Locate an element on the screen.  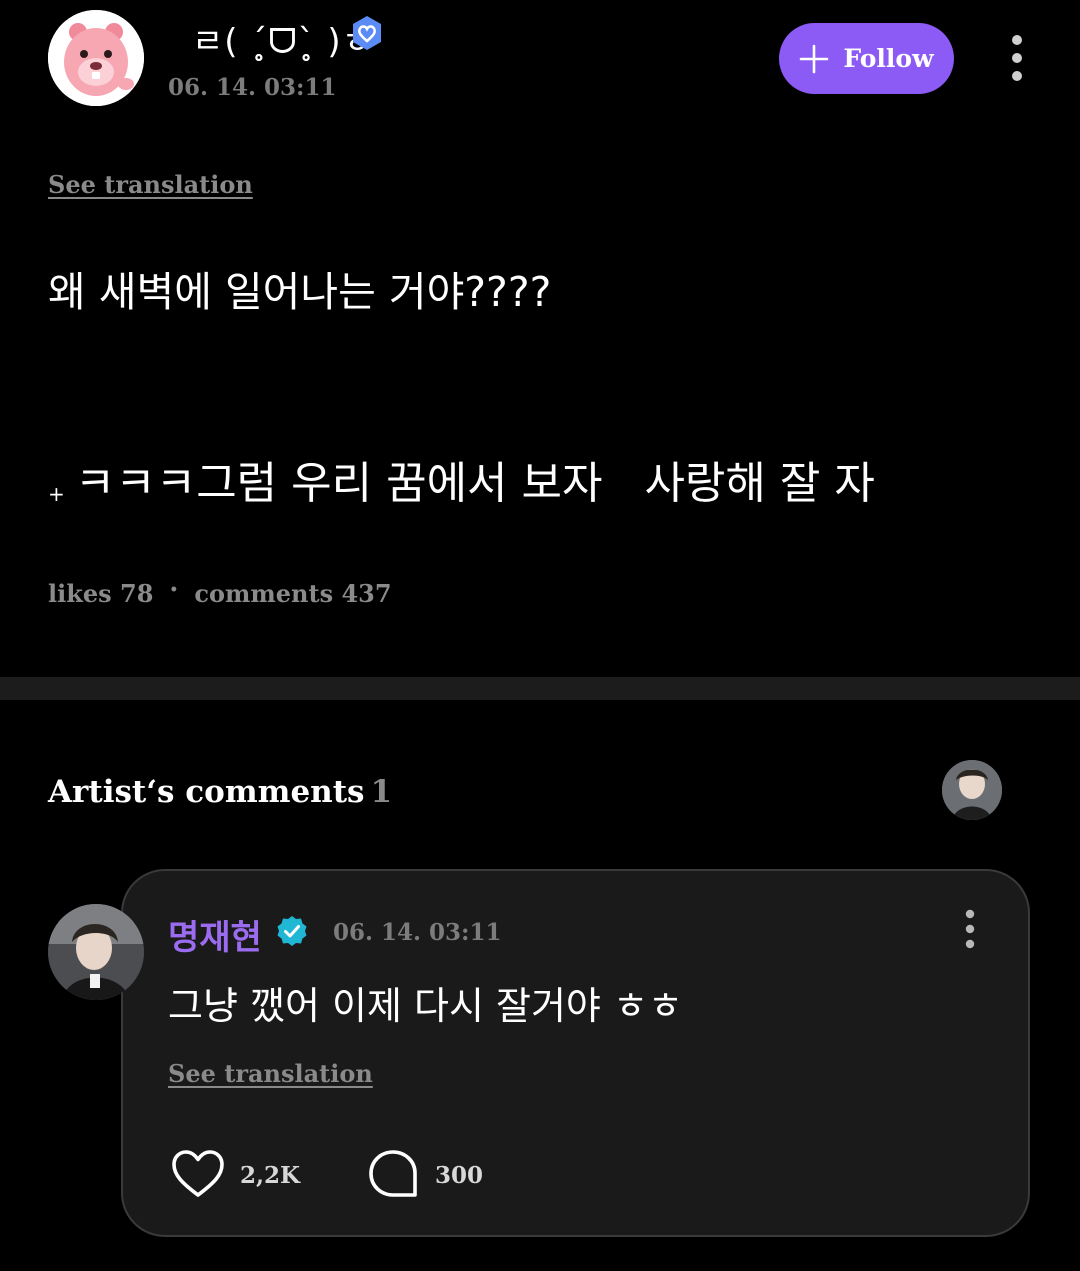
comment-more-icon is located at coordinates (970, 929).